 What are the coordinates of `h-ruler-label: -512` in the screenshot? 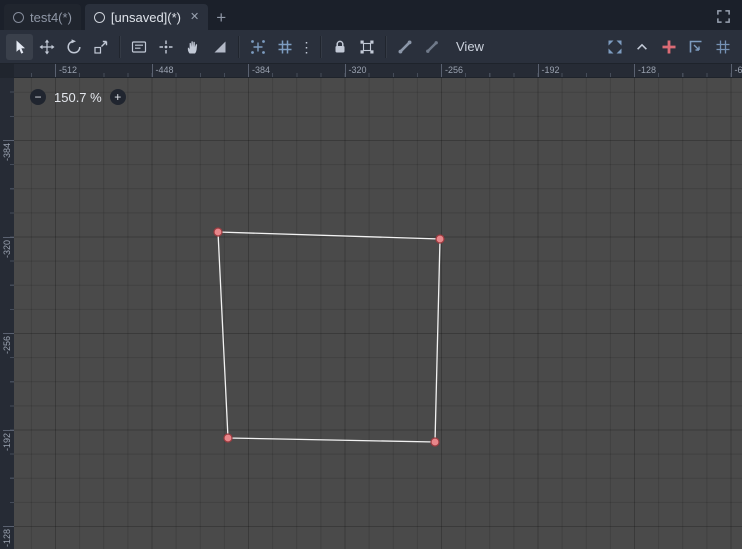 It's located at (66, 70).